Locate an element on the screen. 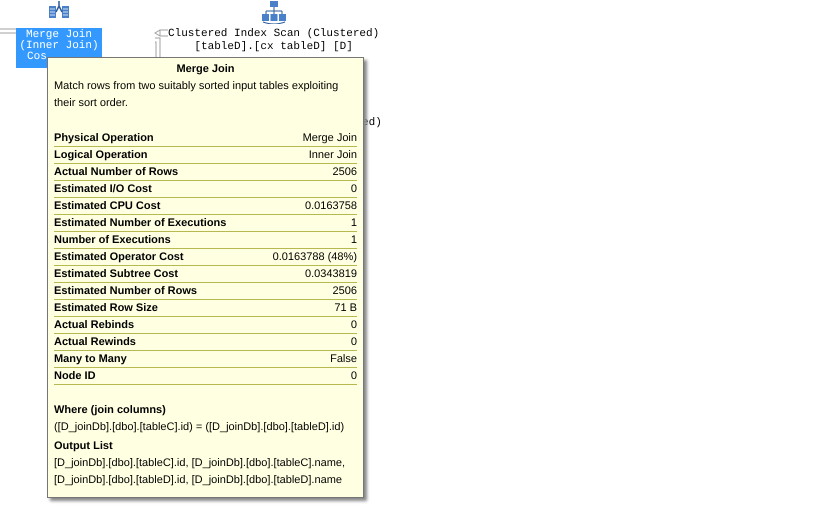 The width and height of the screenshot is (819, 526). property-value: False is located at coordinates (343, 359).